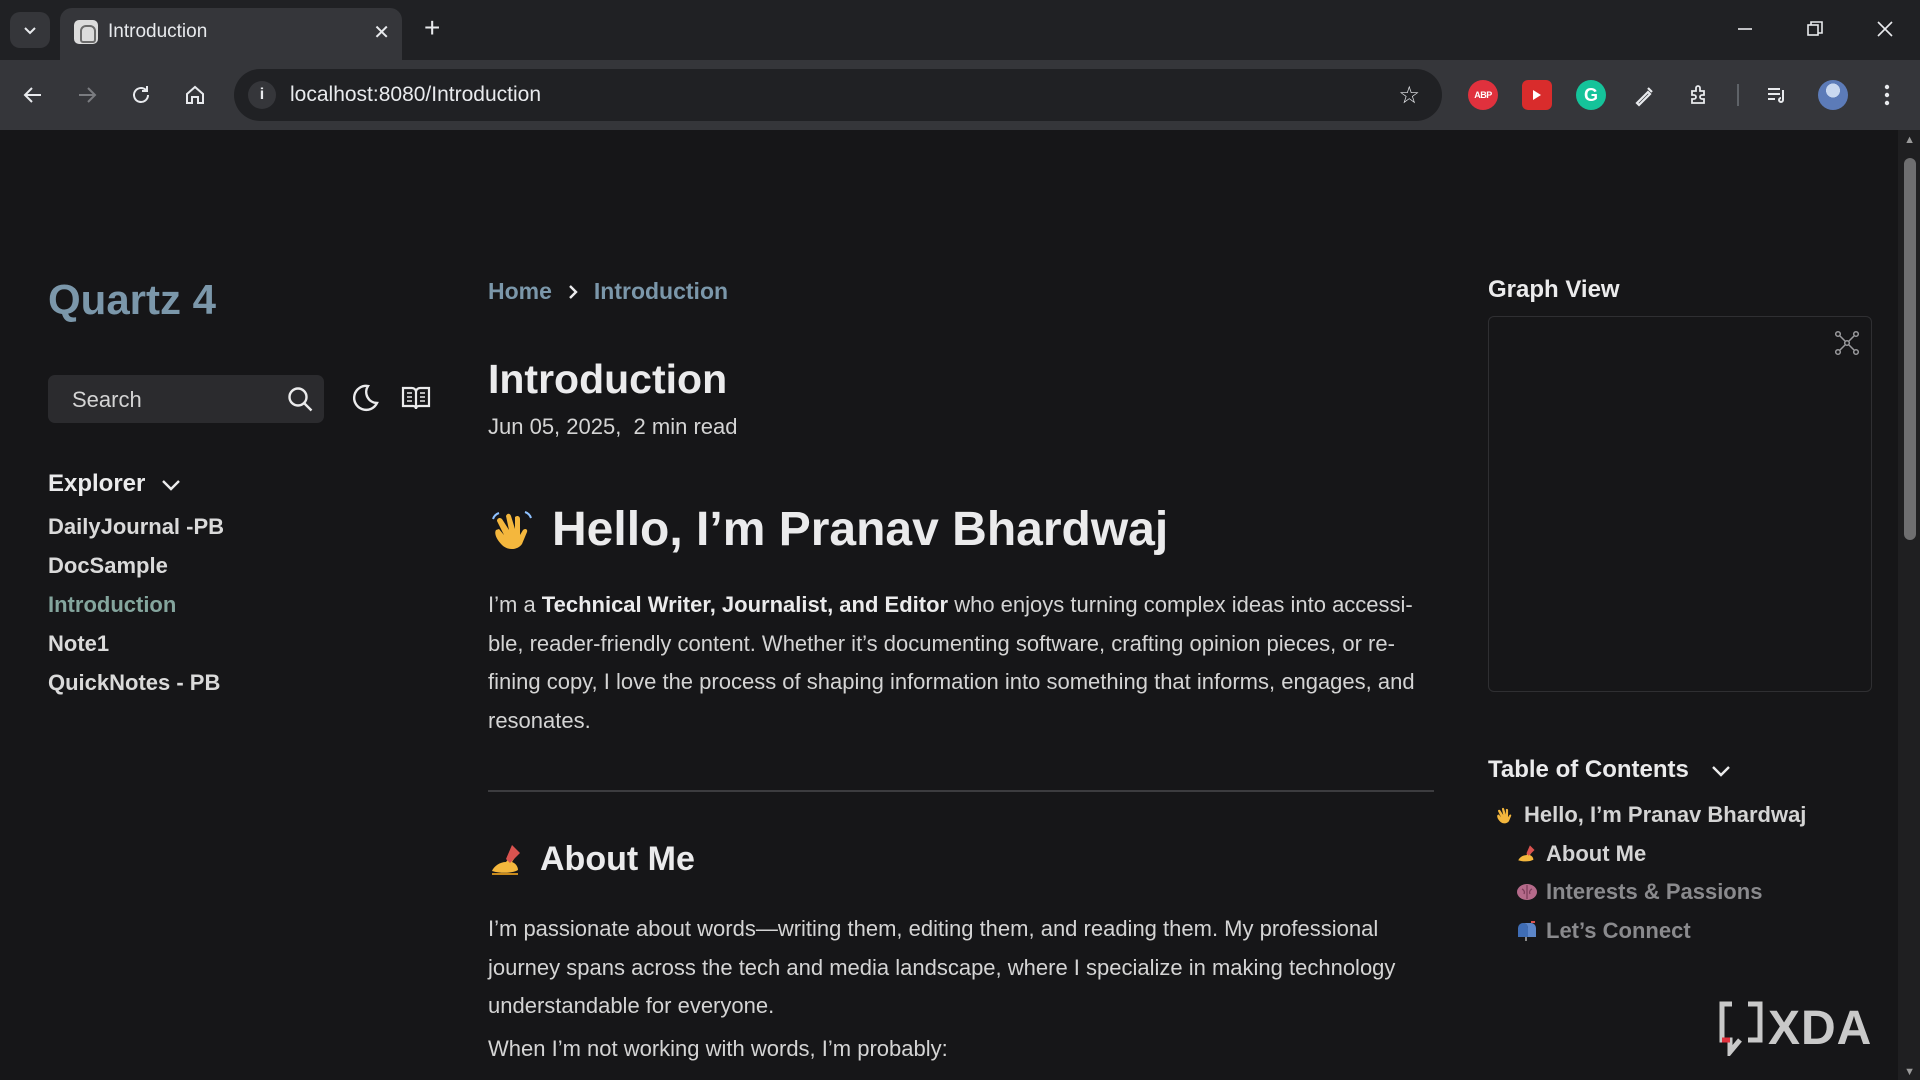 This screenshot has height=1080, width=1920. I want to click on browser-toolbar: i localhost:8080/Introduction ☆ ABP G, so click(960, 95).